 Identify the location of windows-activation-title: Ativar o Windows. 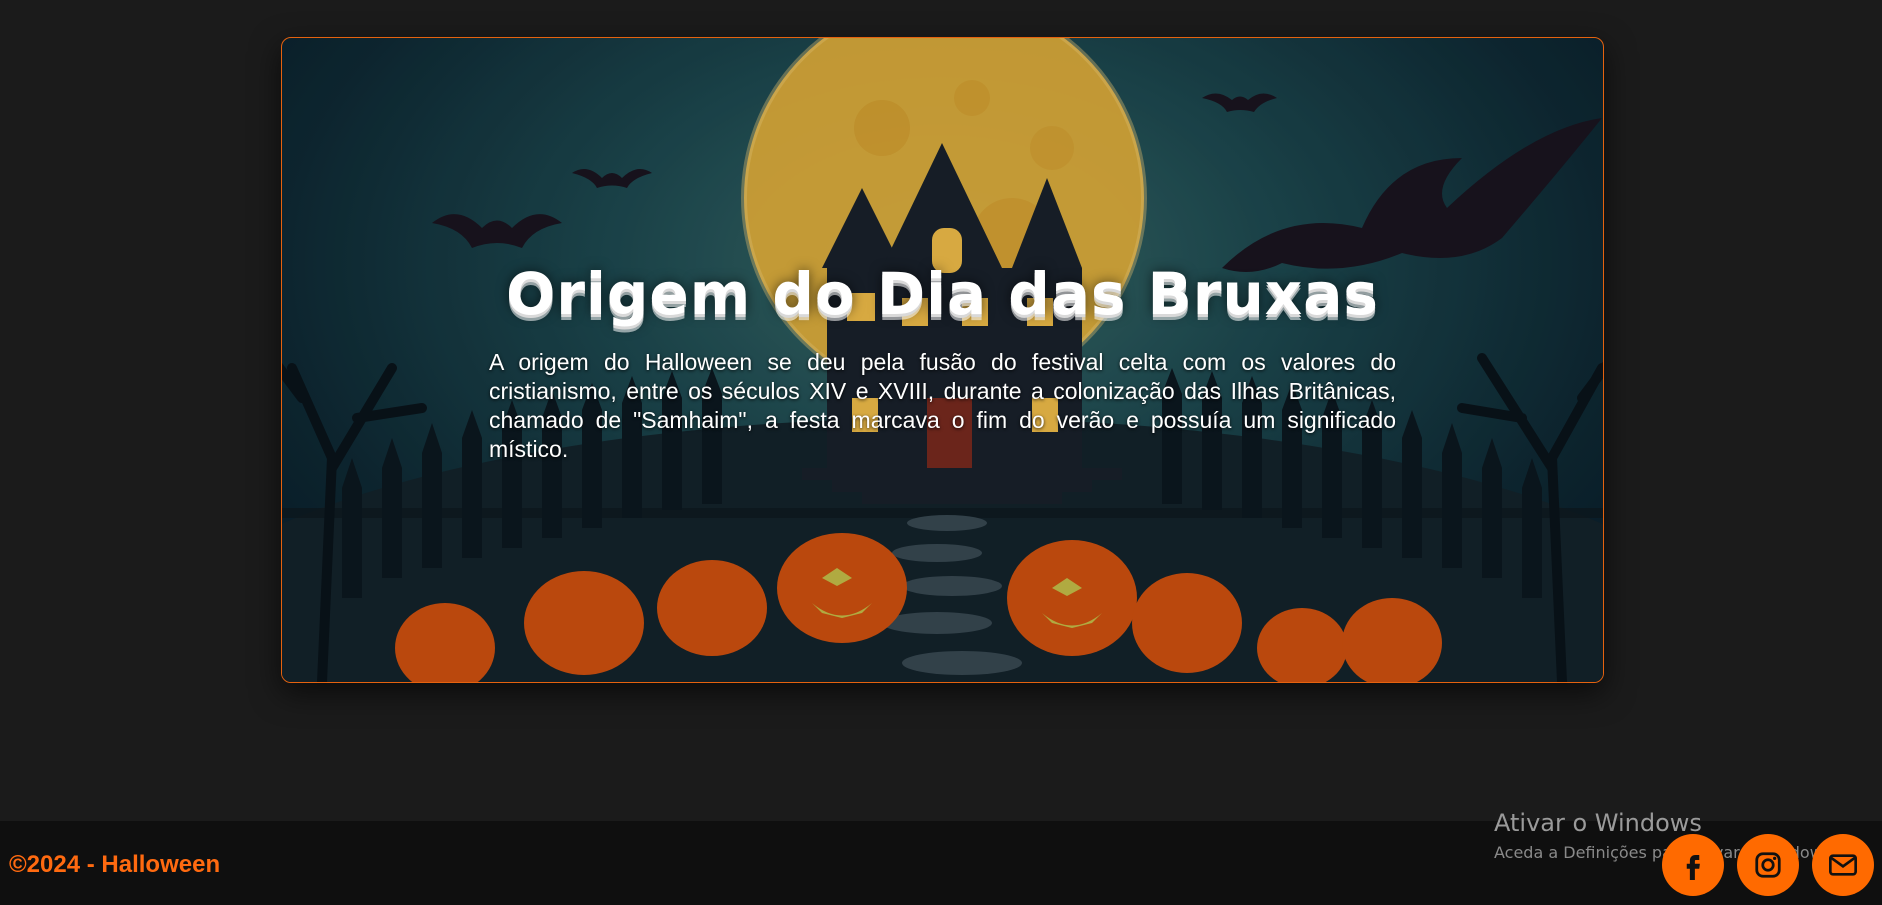
(1598, 823).